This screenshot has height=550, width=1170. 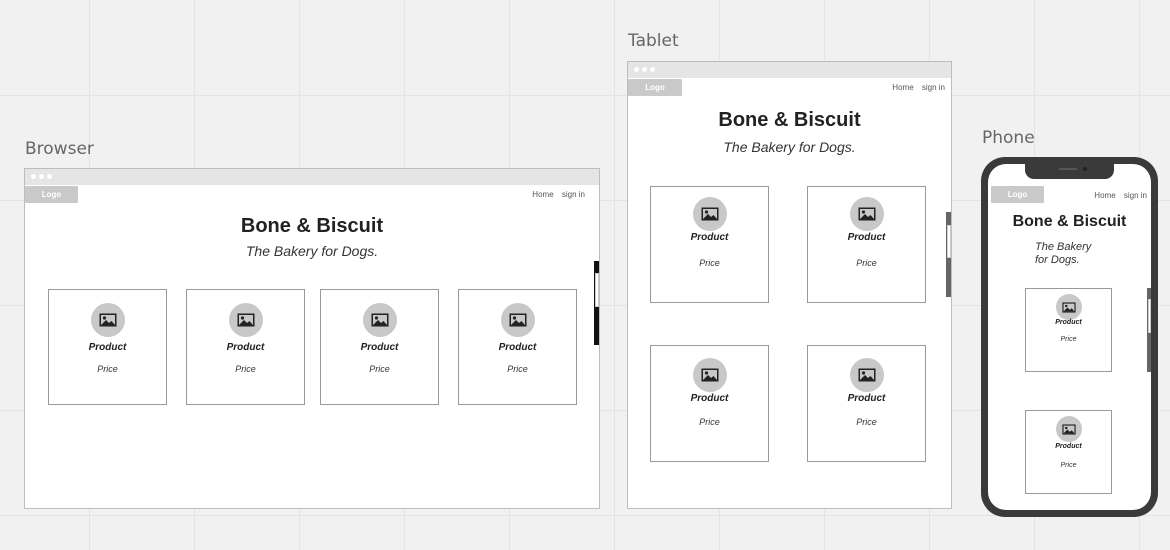 What do you see at coordinates (1063, 247) in the screenshot?
I see `tagline-line: The Bakery` at bounding box center [1063, 247].